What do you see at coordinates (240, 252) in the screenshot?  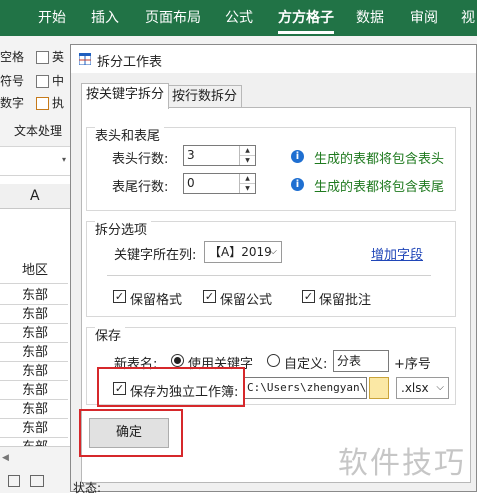 I see `key-column-value: 【A】2019` at bounding box center [240, 252].